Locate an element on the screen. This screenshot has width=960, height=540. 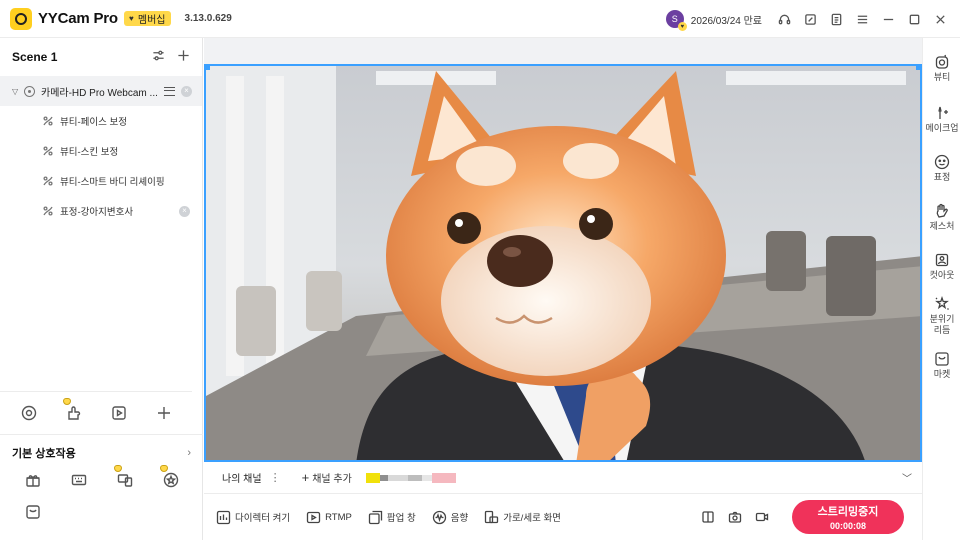
avatar-initial: S is located at coordinates (674, 19).